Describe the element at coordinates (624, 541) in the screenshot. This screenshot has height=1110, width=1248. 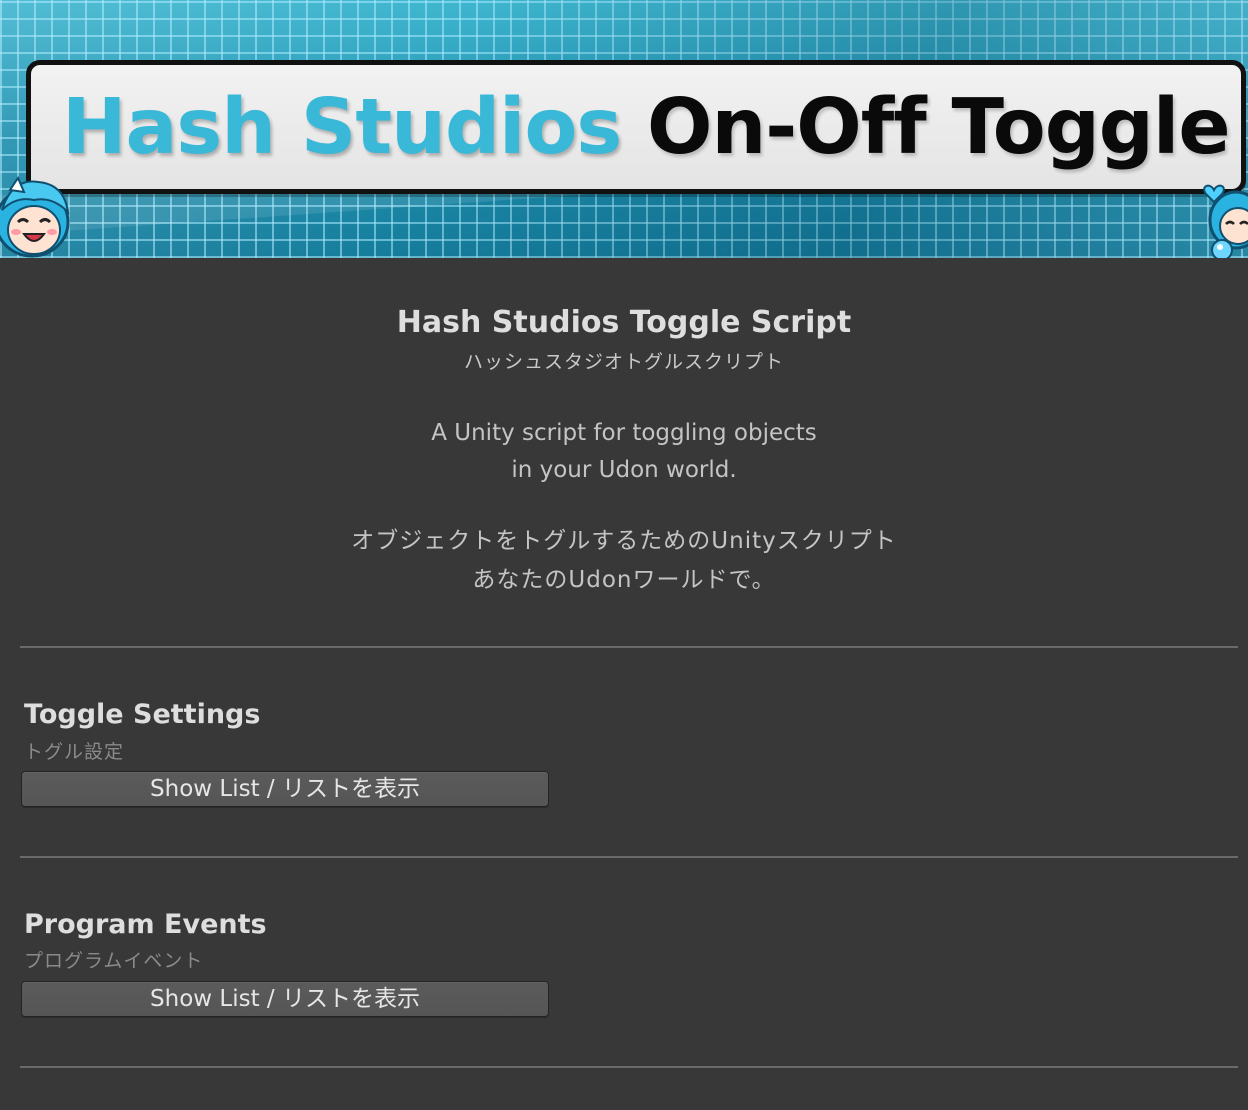
I see `description-jp-line-1: オブジェクトをトグルするためのUnityスクリプト` at that location.